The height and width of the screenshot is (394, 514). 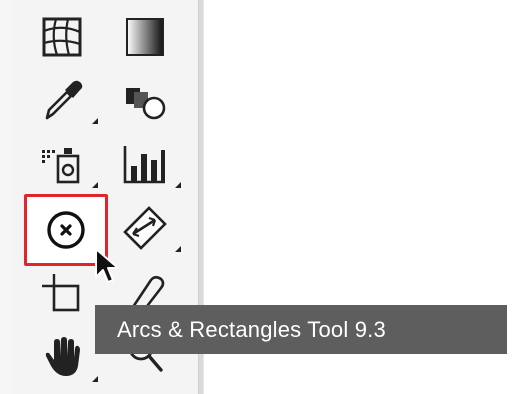 I want to click on eyedropper-icon, so click(x=64, y=100).